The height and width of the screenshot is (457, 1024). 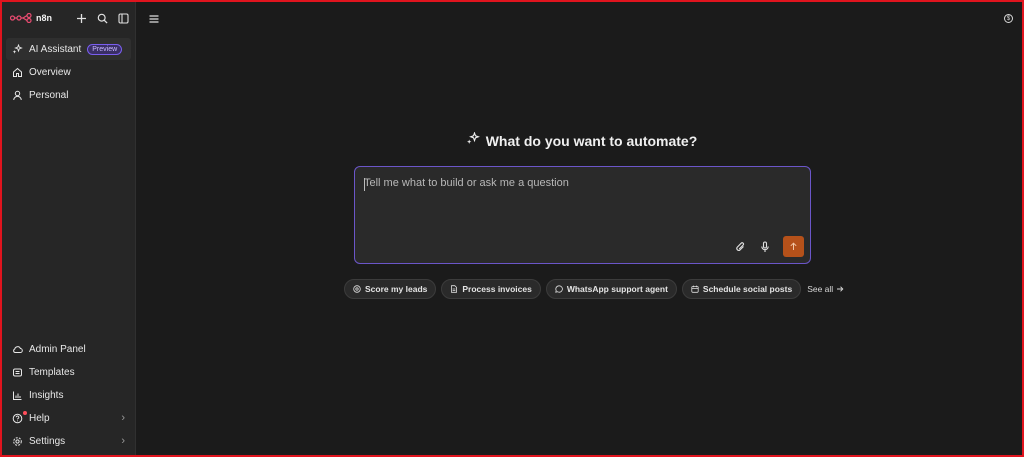 What do you see at coordinates (46, 395) in the screenshot?
I see `sidebar-item-label: Insights` at bounding box center [46, 395].